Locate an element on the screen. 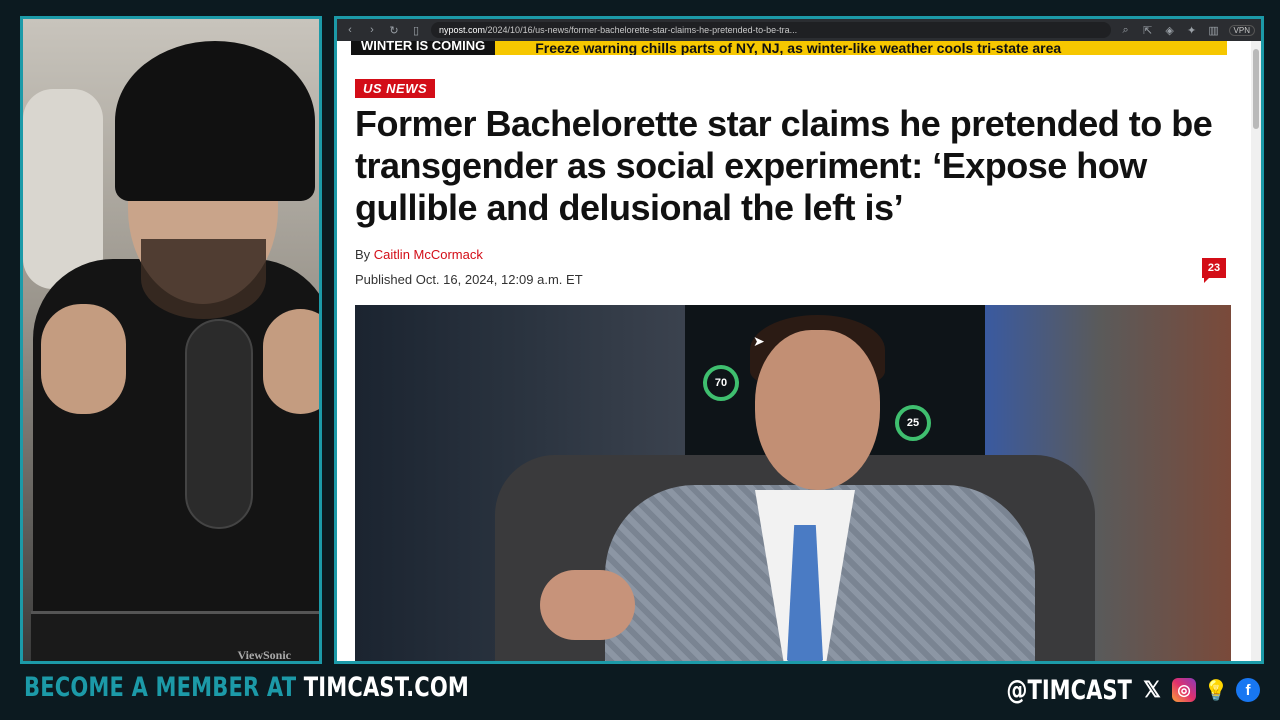  share-icon: ⇱ is located at coordinates (1148, 30).